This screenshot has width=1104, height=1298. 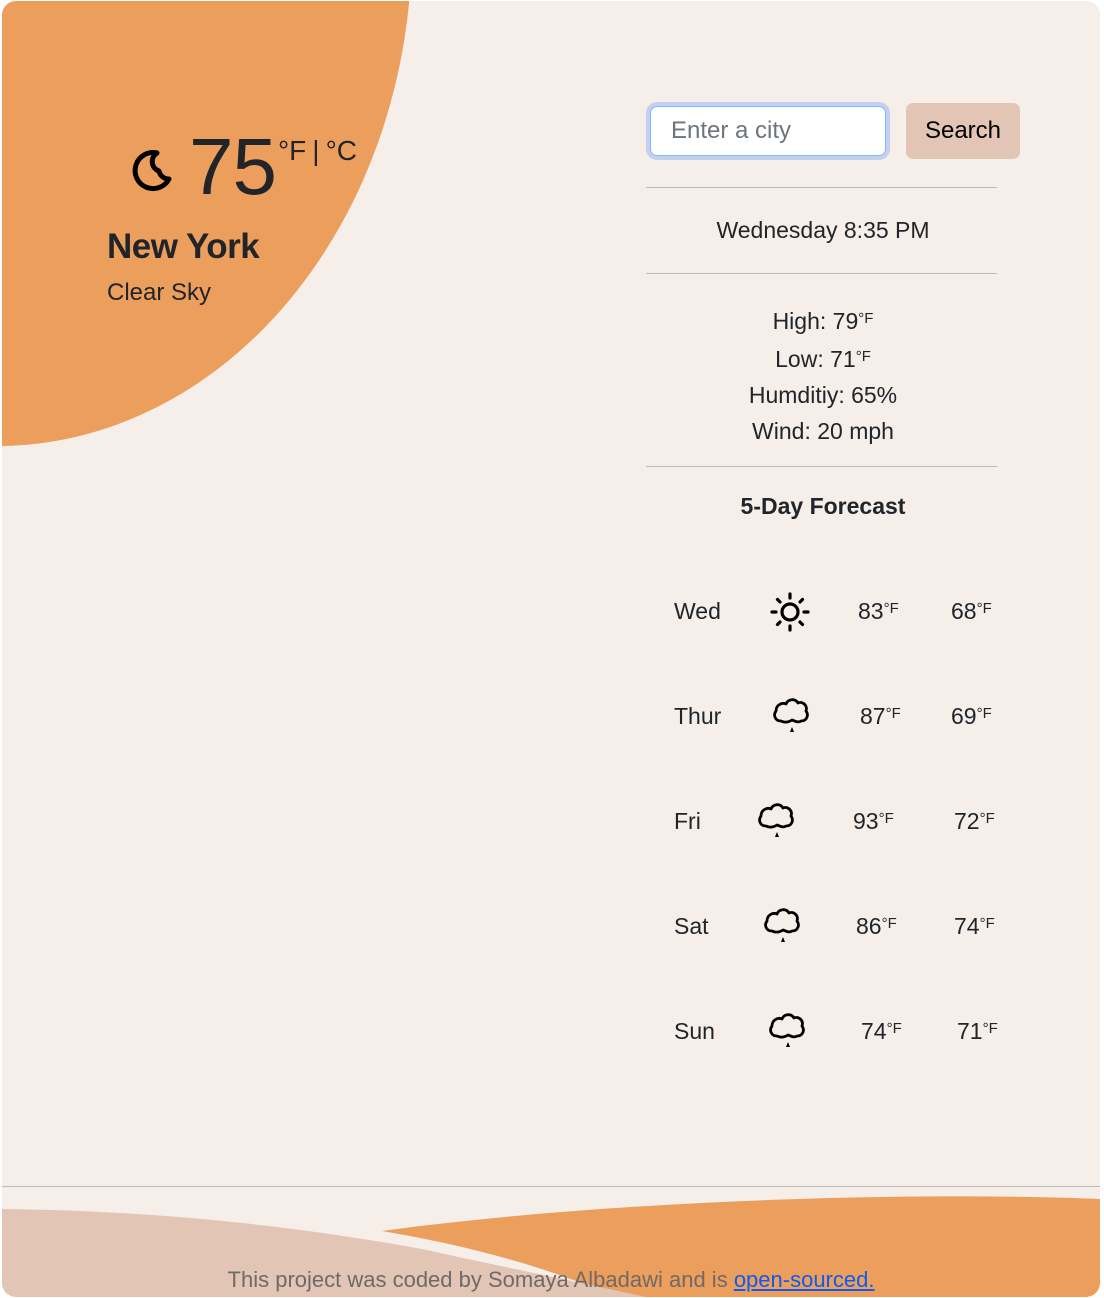 I want to click on unit-toggle: °F | °C, so click(x=317, y=151).